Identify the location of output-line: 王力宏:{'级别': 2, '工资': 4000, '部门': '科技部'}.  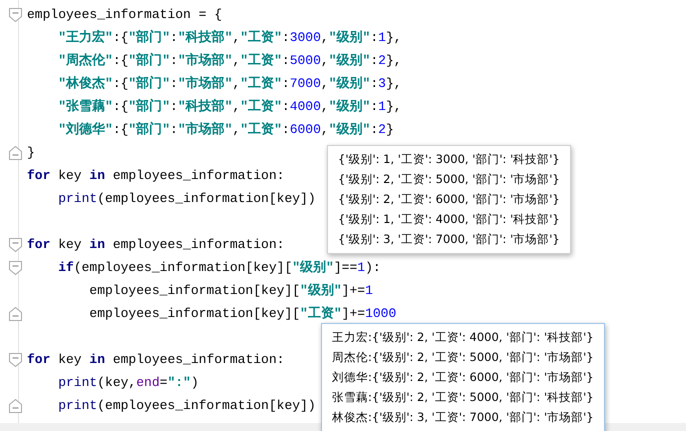
(463, 337).